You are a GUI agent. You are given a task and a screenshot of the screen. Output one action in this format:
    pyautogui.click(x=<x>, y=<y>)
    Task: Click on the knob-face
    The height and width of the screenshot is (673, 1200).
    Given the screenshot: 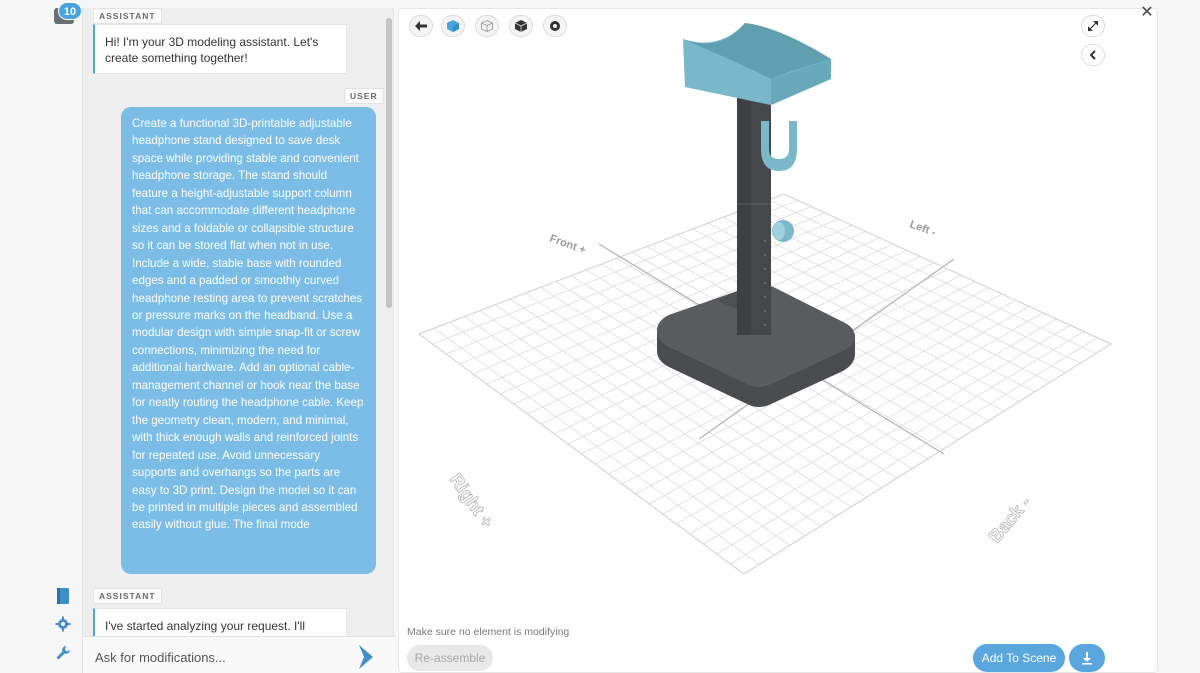 What is the action you would take?
    pyautogui.click(x=779, y=231)
    